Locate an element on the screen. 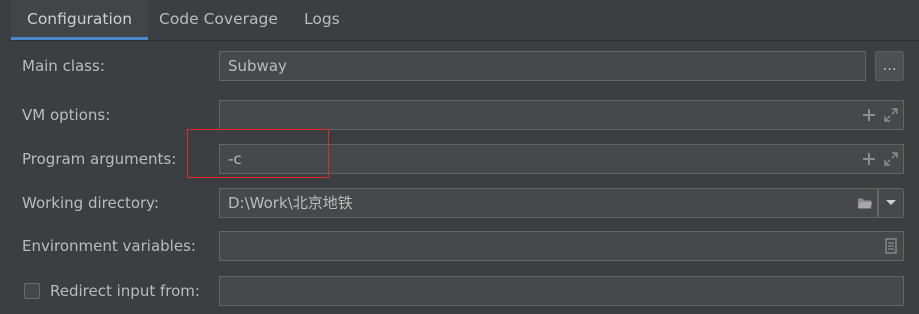 The image size is (919, 314). vm-options-input is located at coordinates (561, 115).